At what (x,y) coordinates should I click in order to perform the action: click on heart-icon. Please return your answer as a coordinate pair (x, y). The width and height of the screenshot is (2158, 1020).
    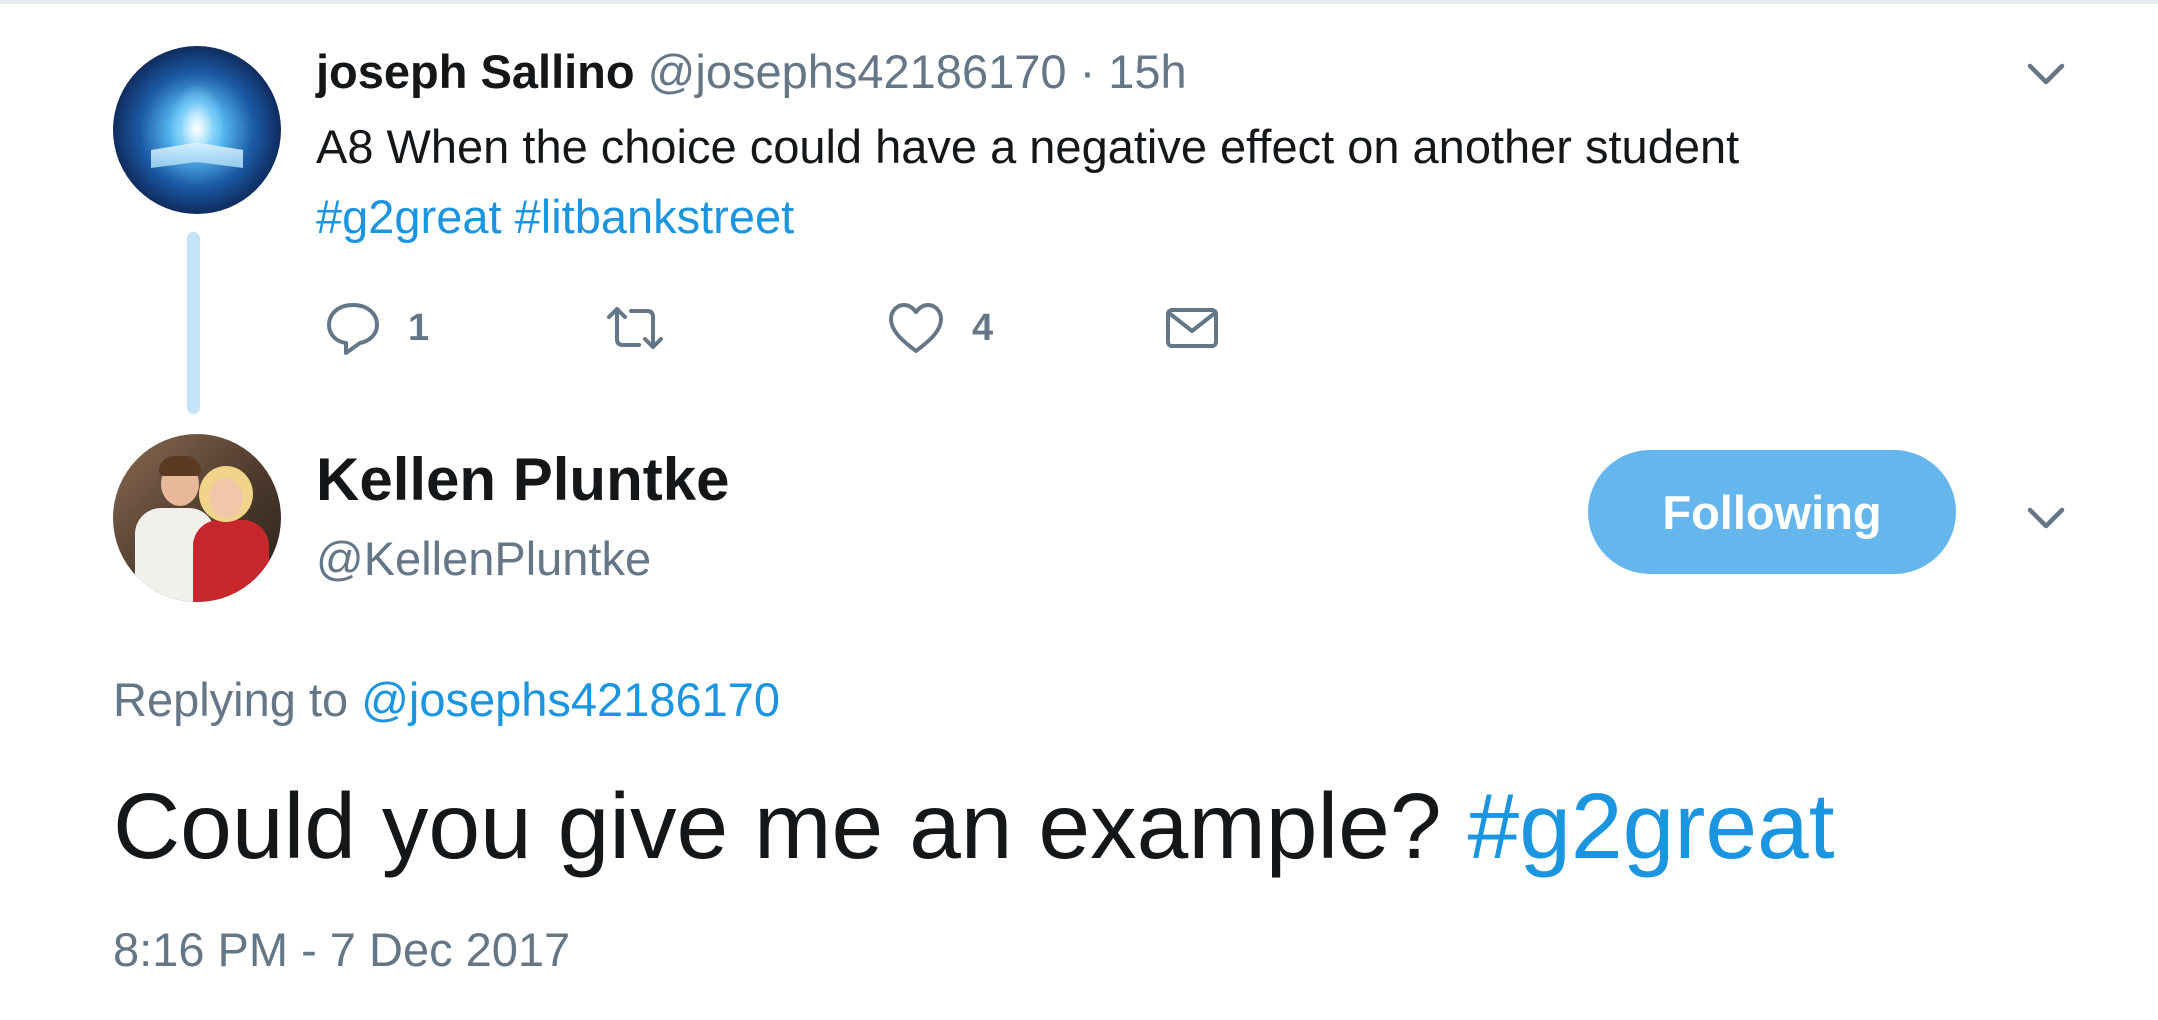
    Looking at the image, I should click on (916, 328).